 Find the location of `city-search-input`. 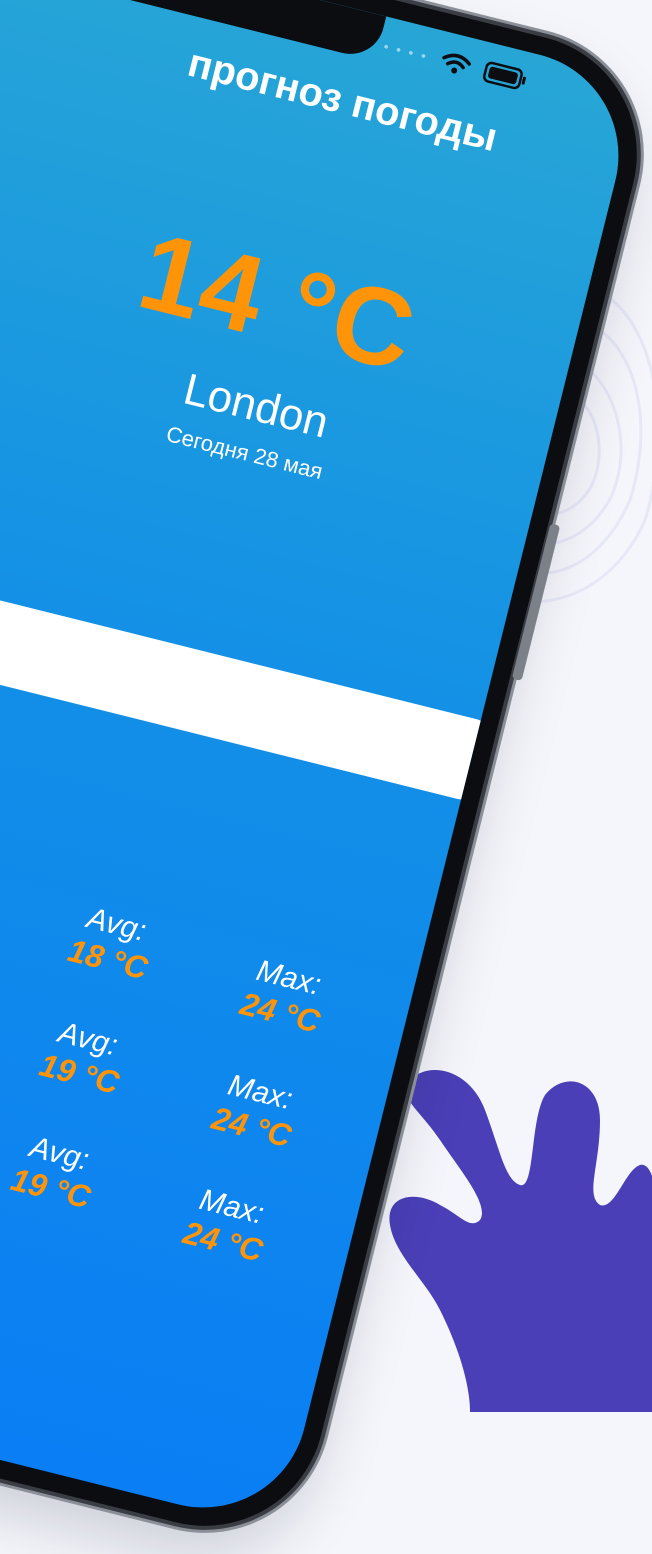

city-search-input is located at coordinates (247, 679).